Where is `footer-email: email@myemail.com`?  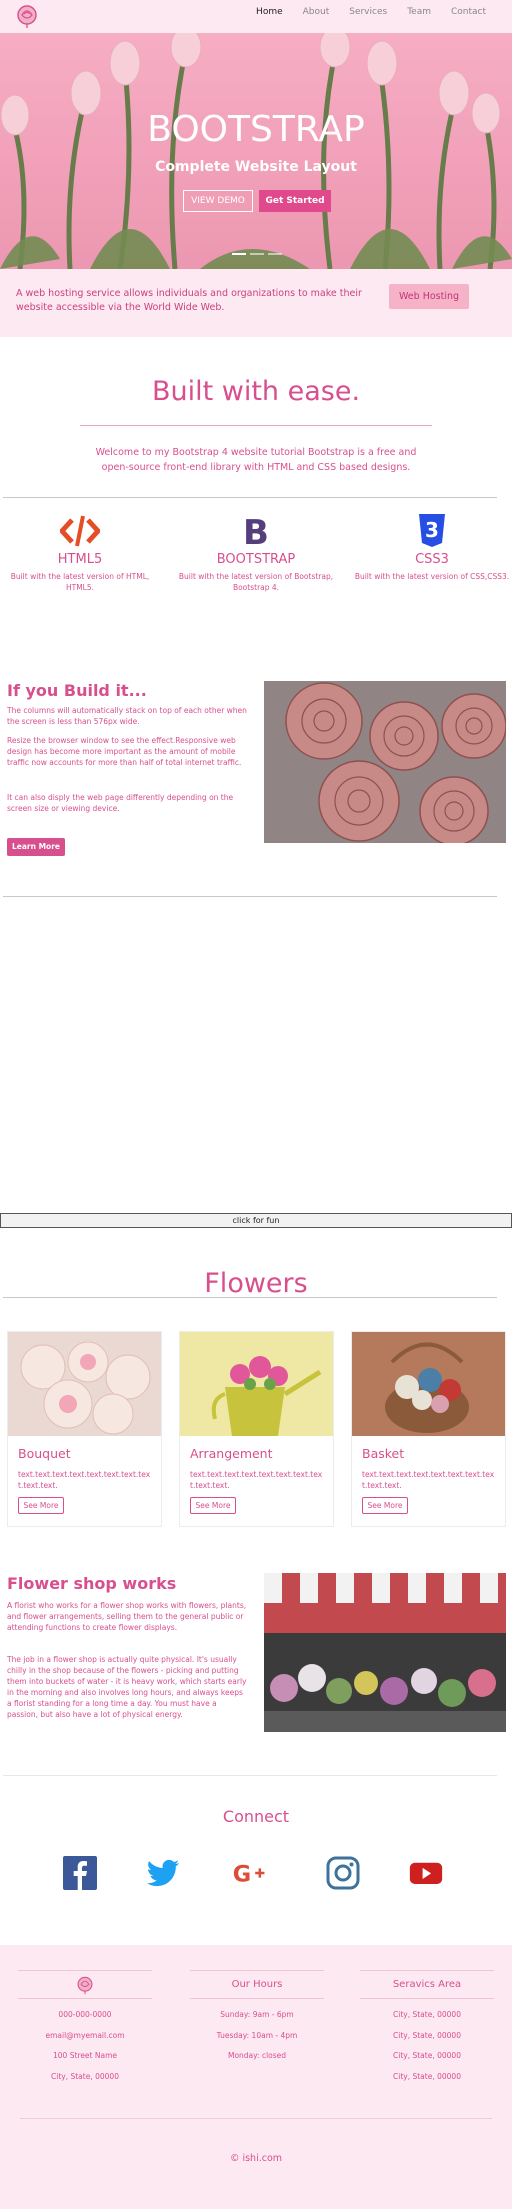
footer-email: email@myemail.com is located at coordinates (85, 2036).